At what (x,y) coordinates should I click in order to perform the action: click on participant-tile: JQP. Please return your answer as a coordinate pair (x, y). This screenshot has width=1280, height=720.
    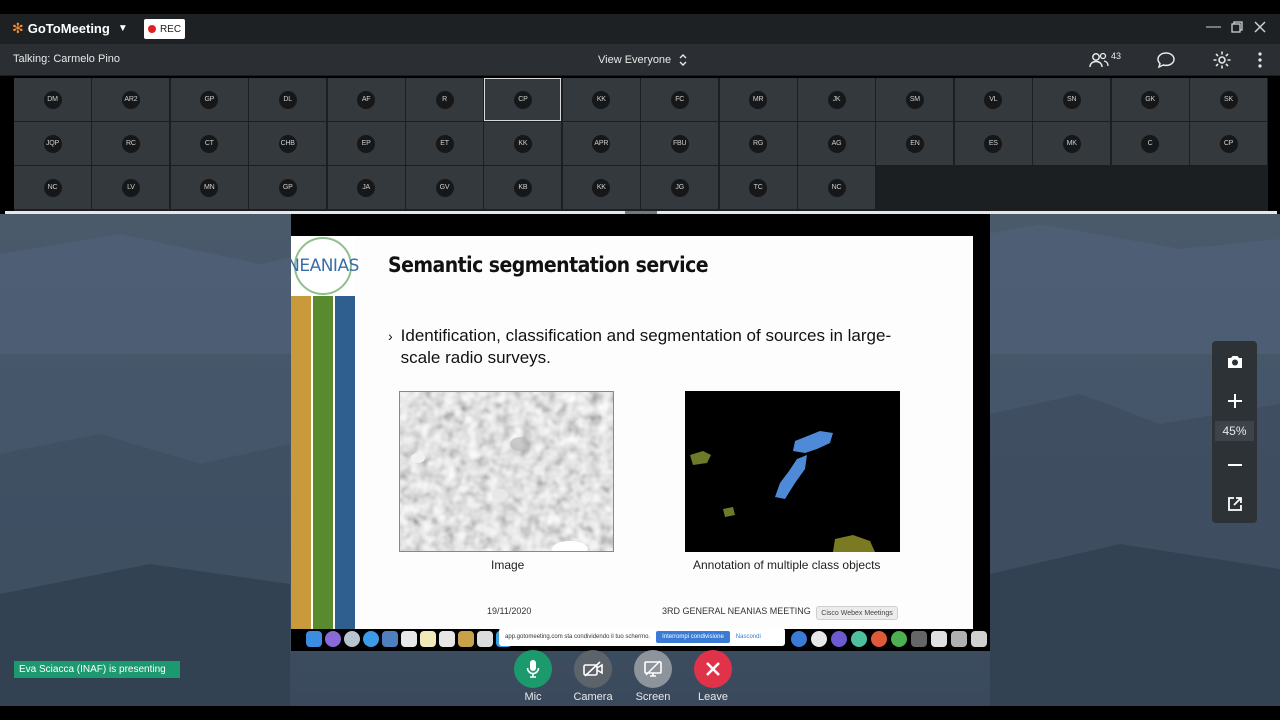
    Looking at the image, I should click on (52, 143).